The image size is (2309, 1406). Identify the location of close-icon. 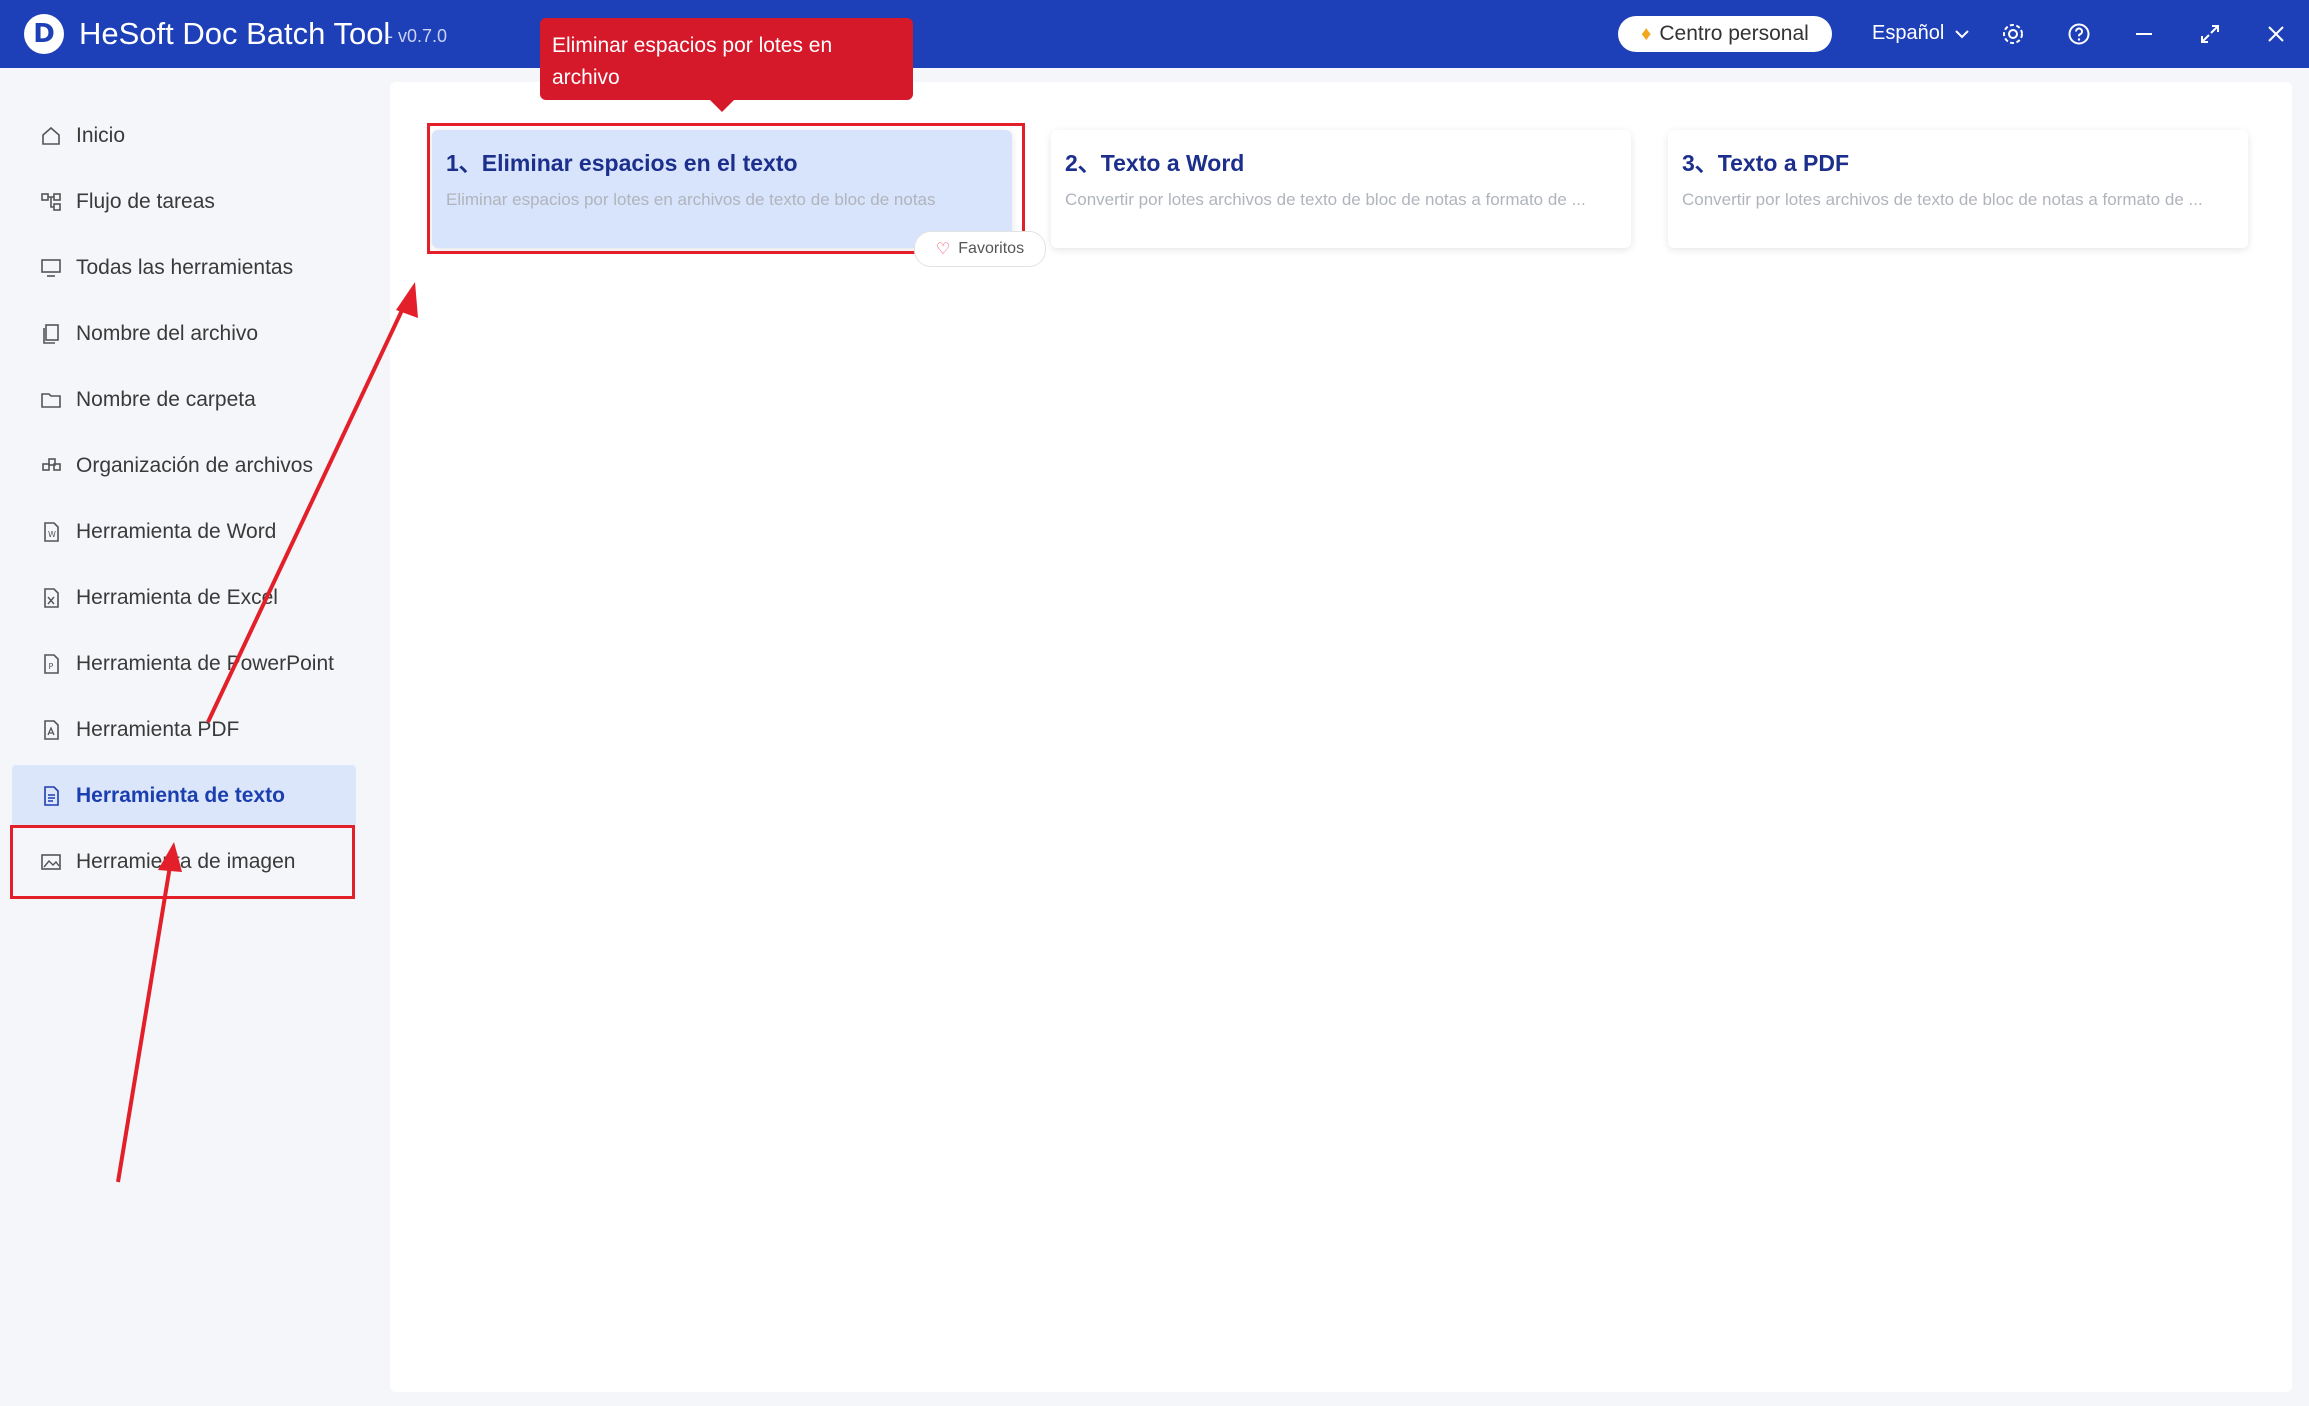
(2276, 34).